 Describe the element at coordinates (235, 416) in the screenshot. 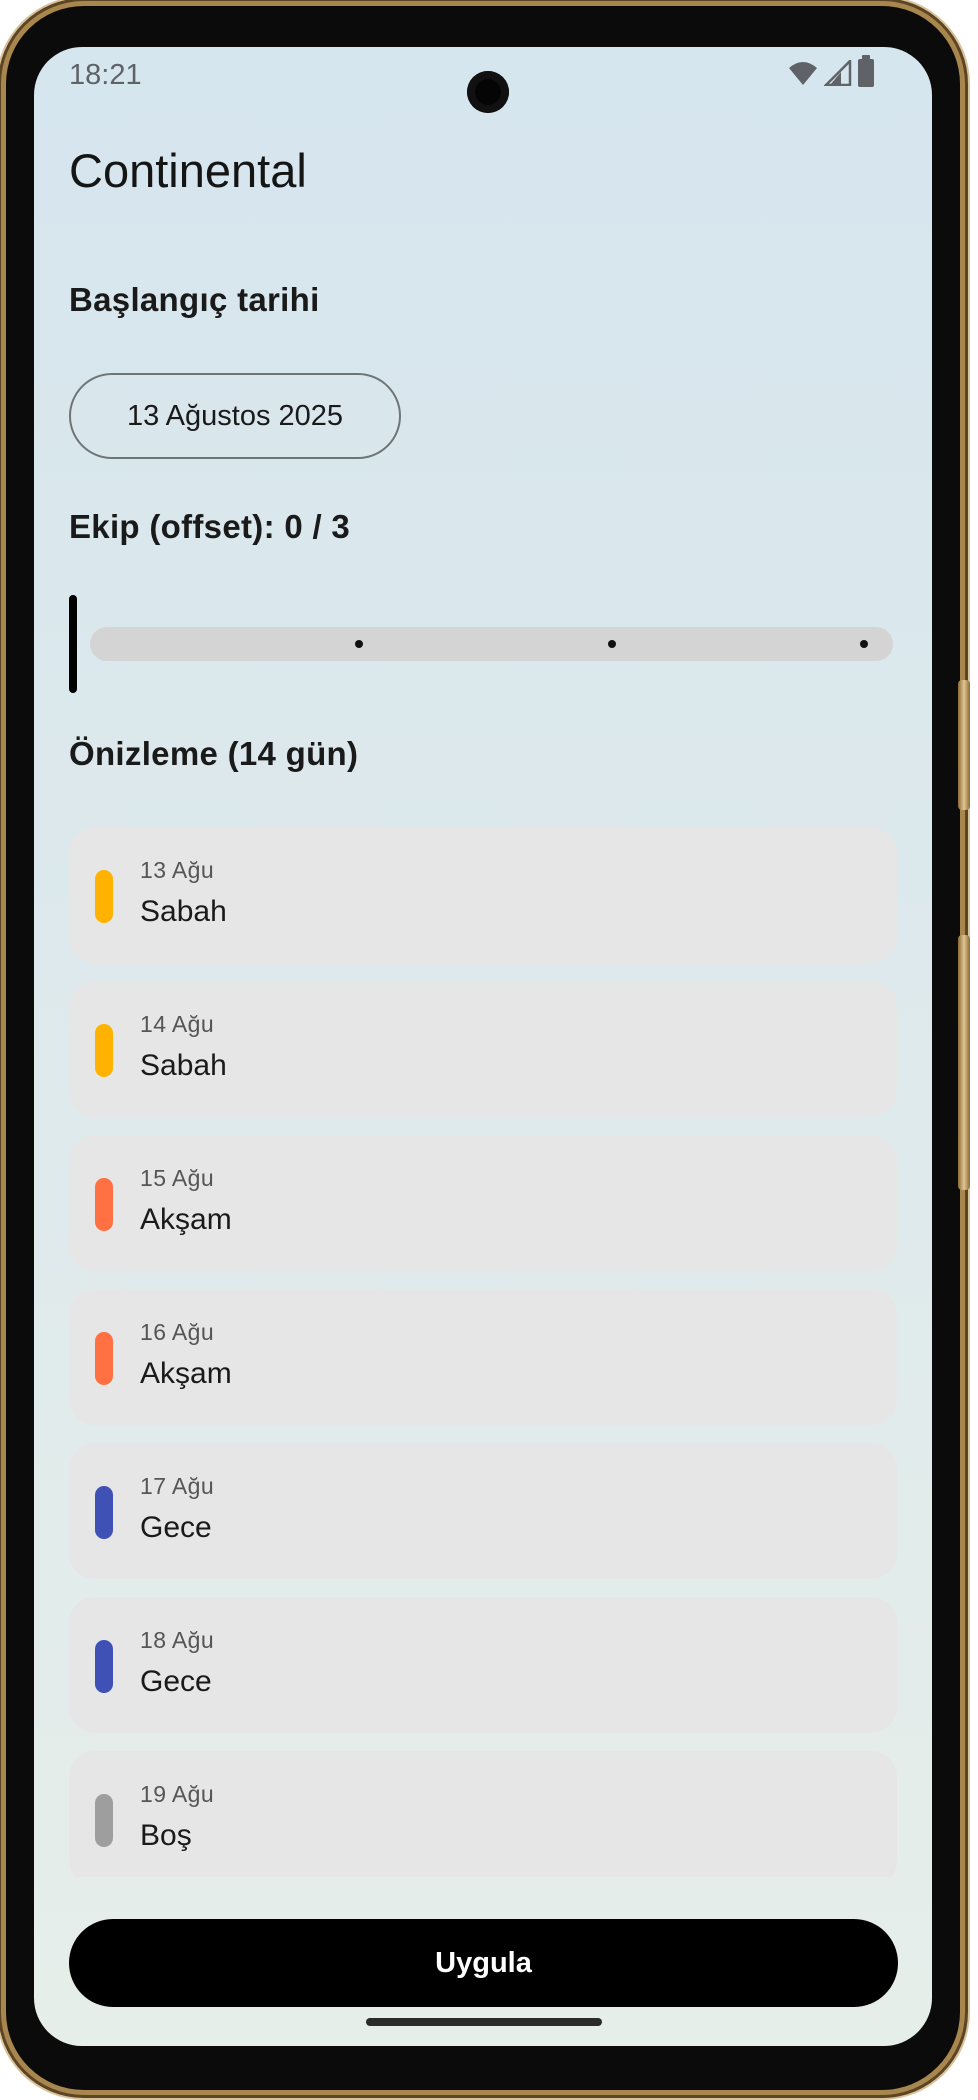

I see `start-date-button: 13 Ağustos 2025` at that location.